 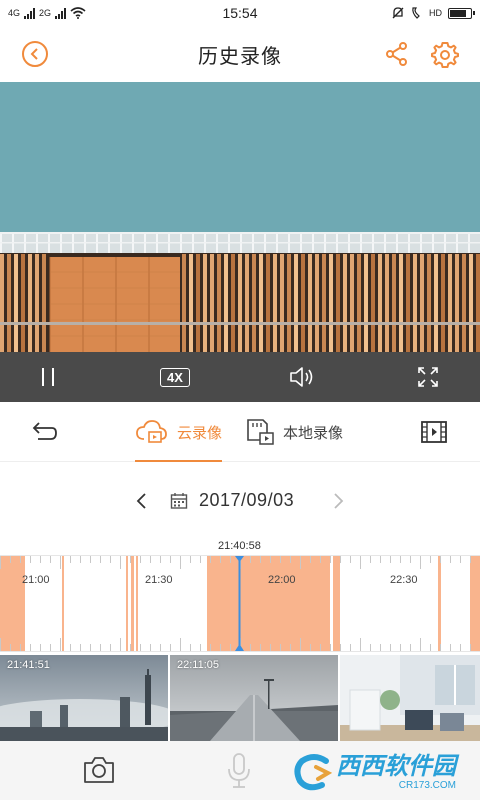 I want to click on signal-indicators: 4G 2G, so click(x=47, y=13).